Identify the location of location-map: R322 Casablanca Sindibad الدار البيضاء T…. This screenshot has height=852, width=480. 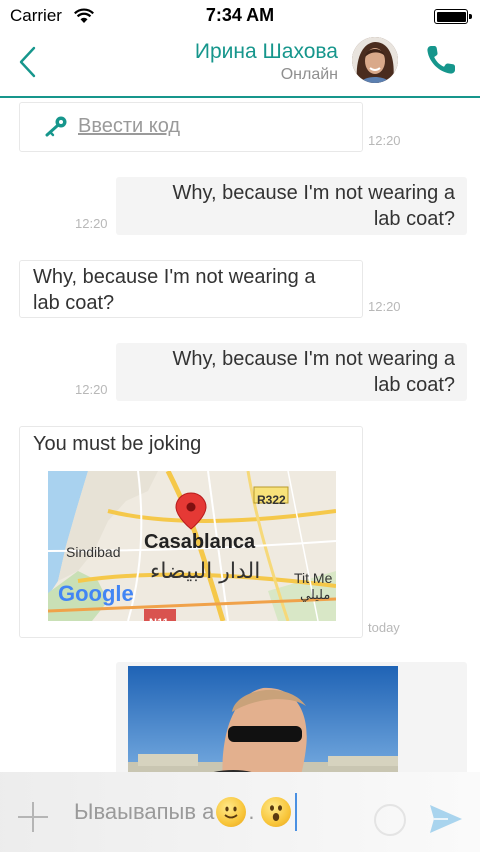
(192, 546).